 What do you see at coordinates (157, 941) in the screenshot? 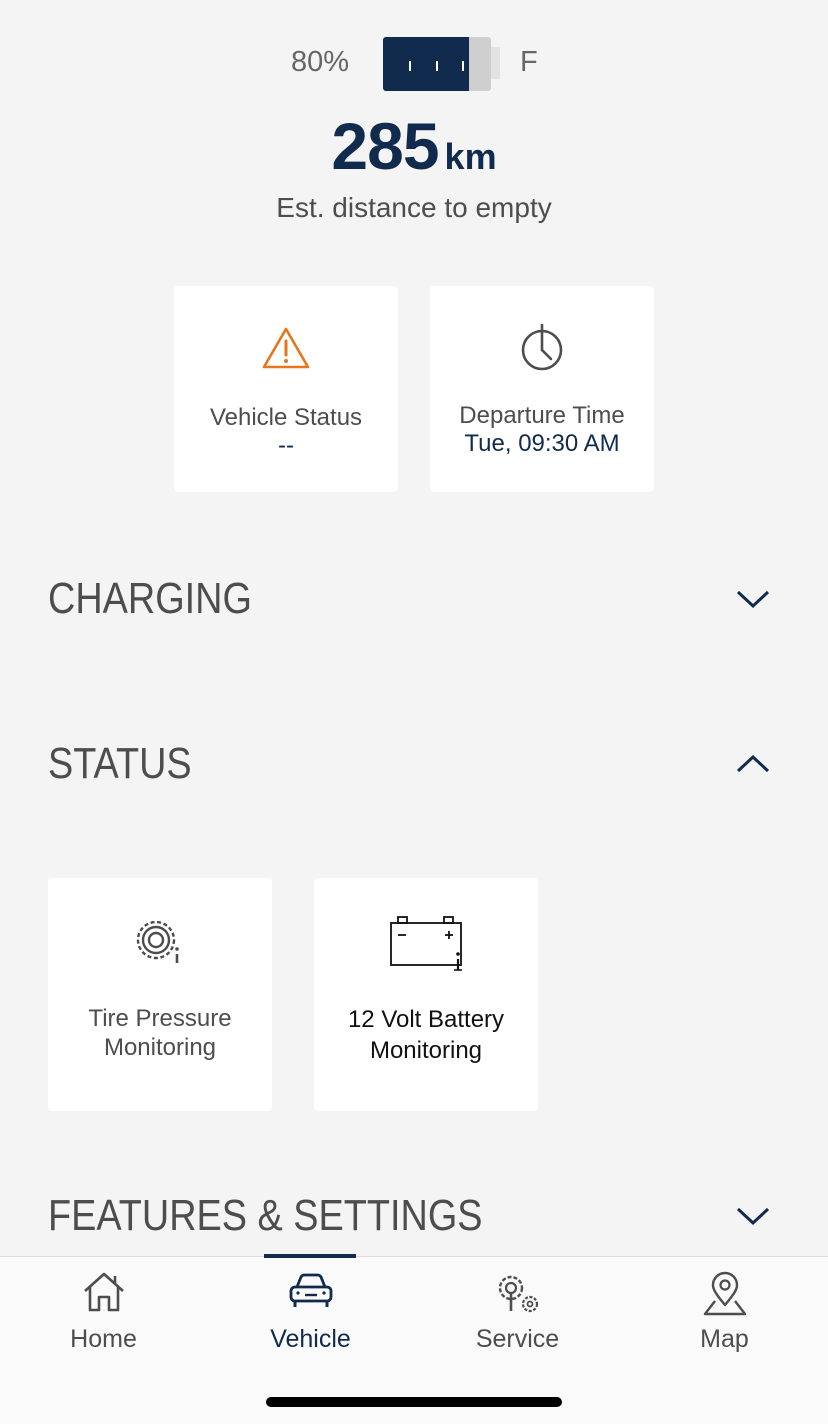
I see `tire-pressure-icon` at bounding box center [157, 941].